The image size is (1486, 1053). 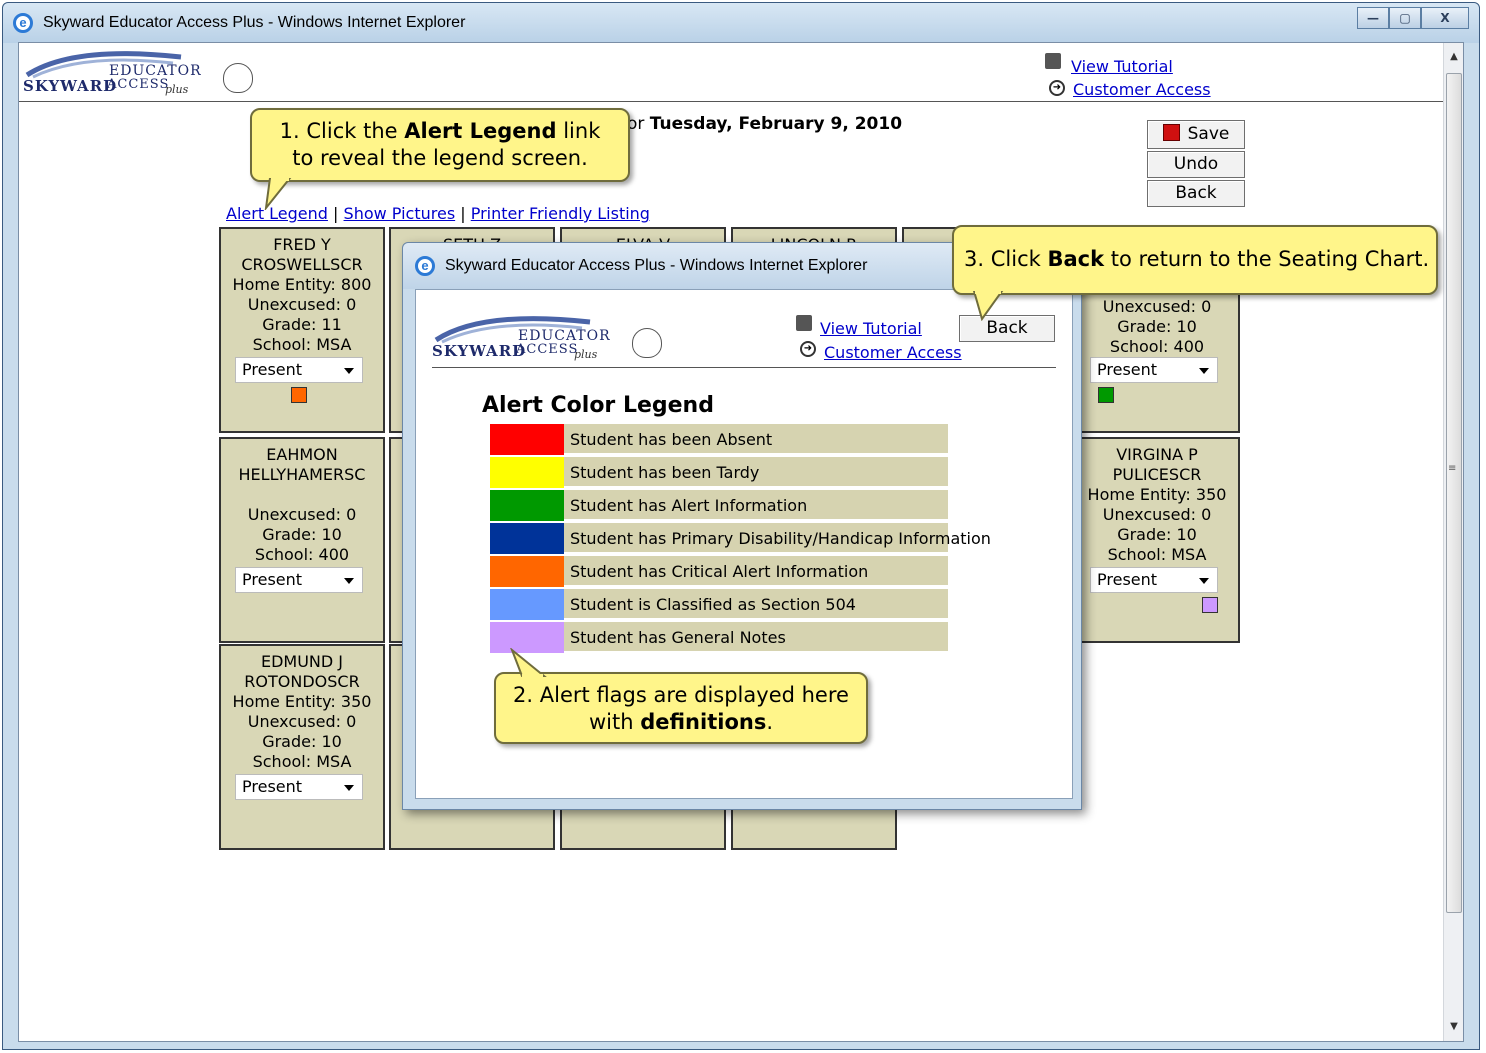 I want to click on minimize-button: —, so click(x=1373, y=18).